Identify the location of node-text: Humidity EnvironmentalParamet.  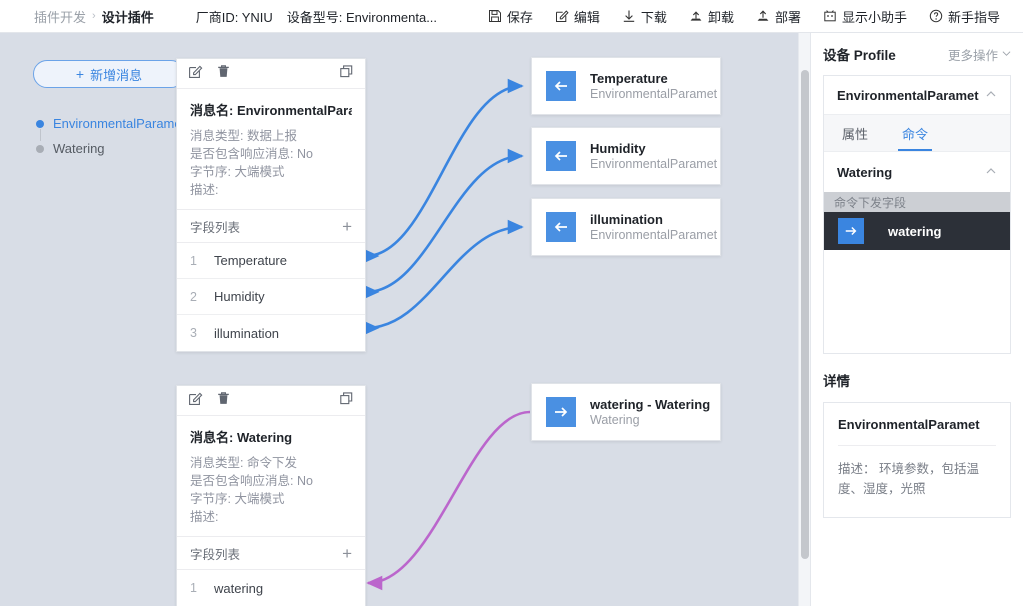
(653, 156).